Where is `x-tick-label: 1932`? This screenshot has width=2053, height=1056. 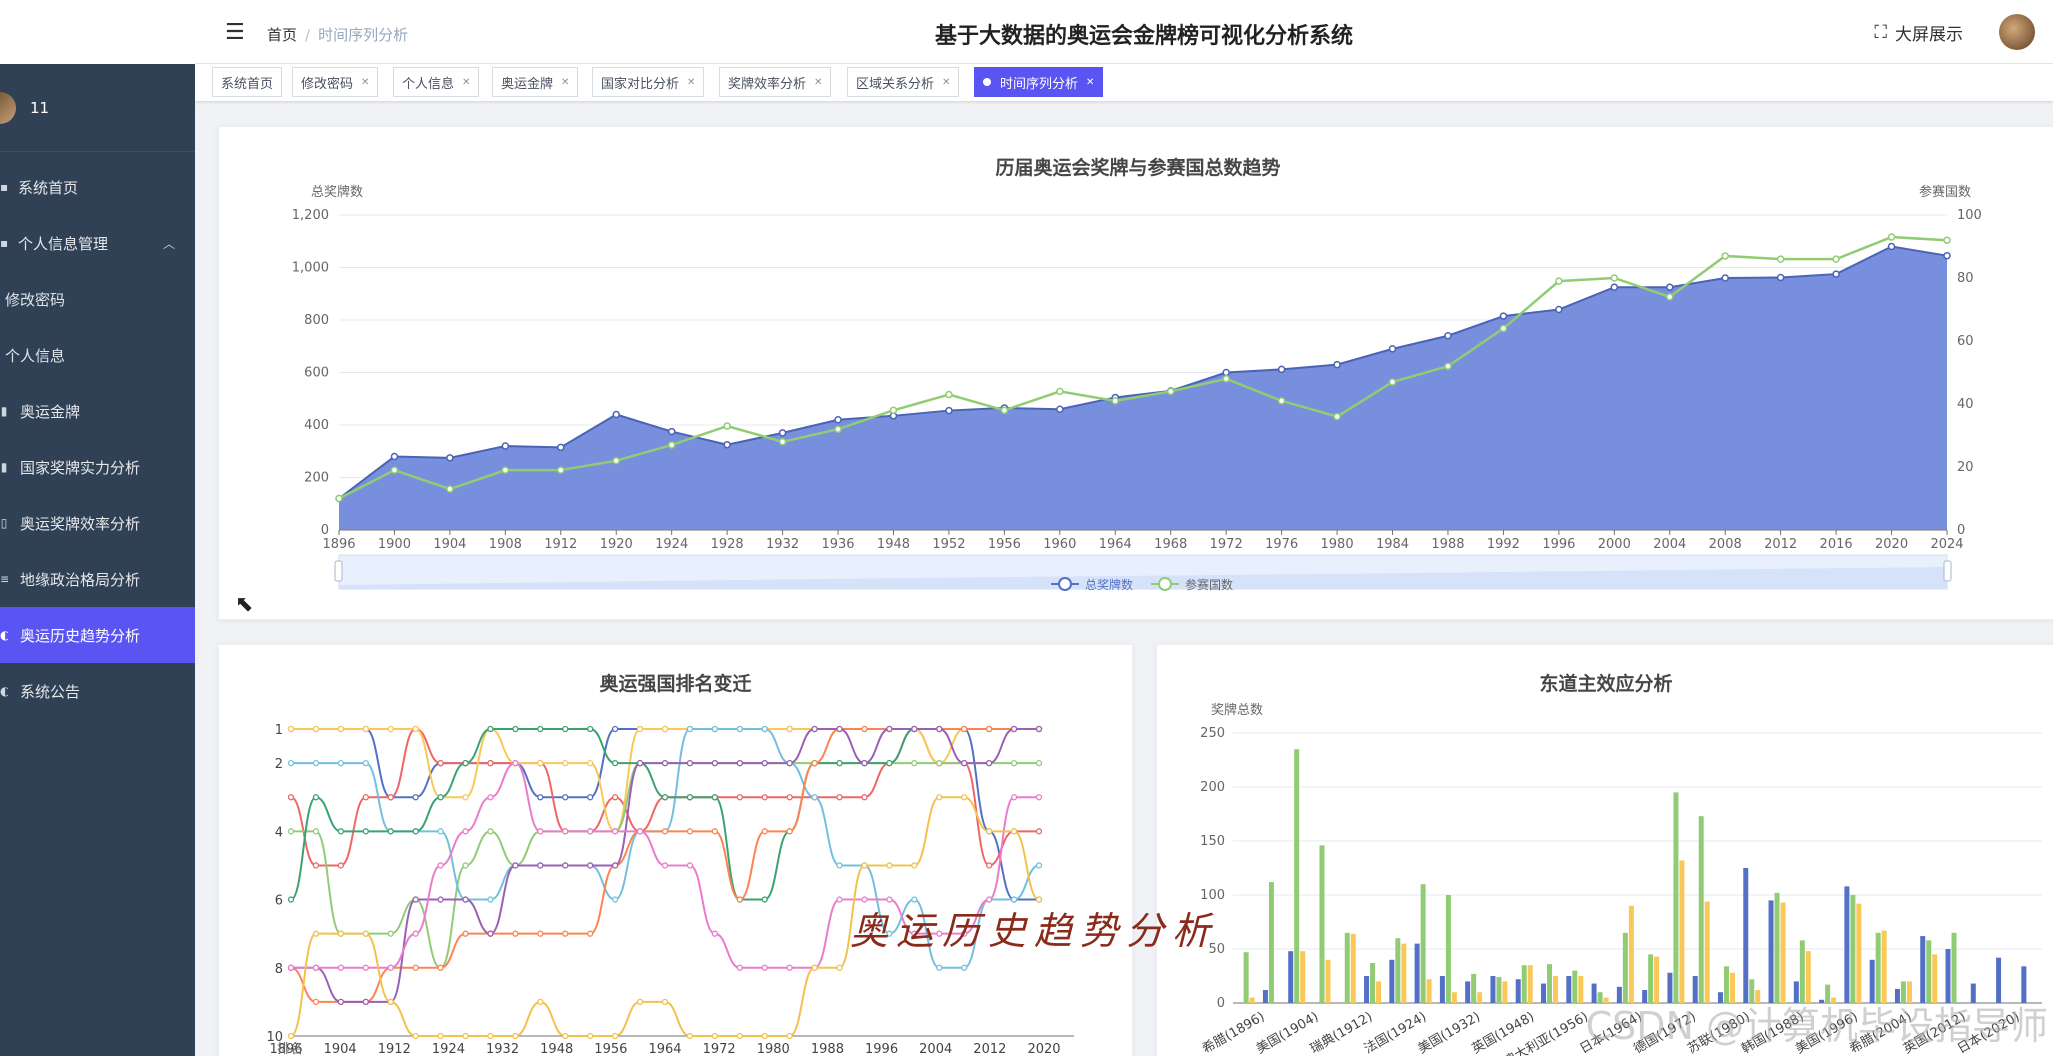
x-tick-label: 1932 is located at coordinates (782, 544).